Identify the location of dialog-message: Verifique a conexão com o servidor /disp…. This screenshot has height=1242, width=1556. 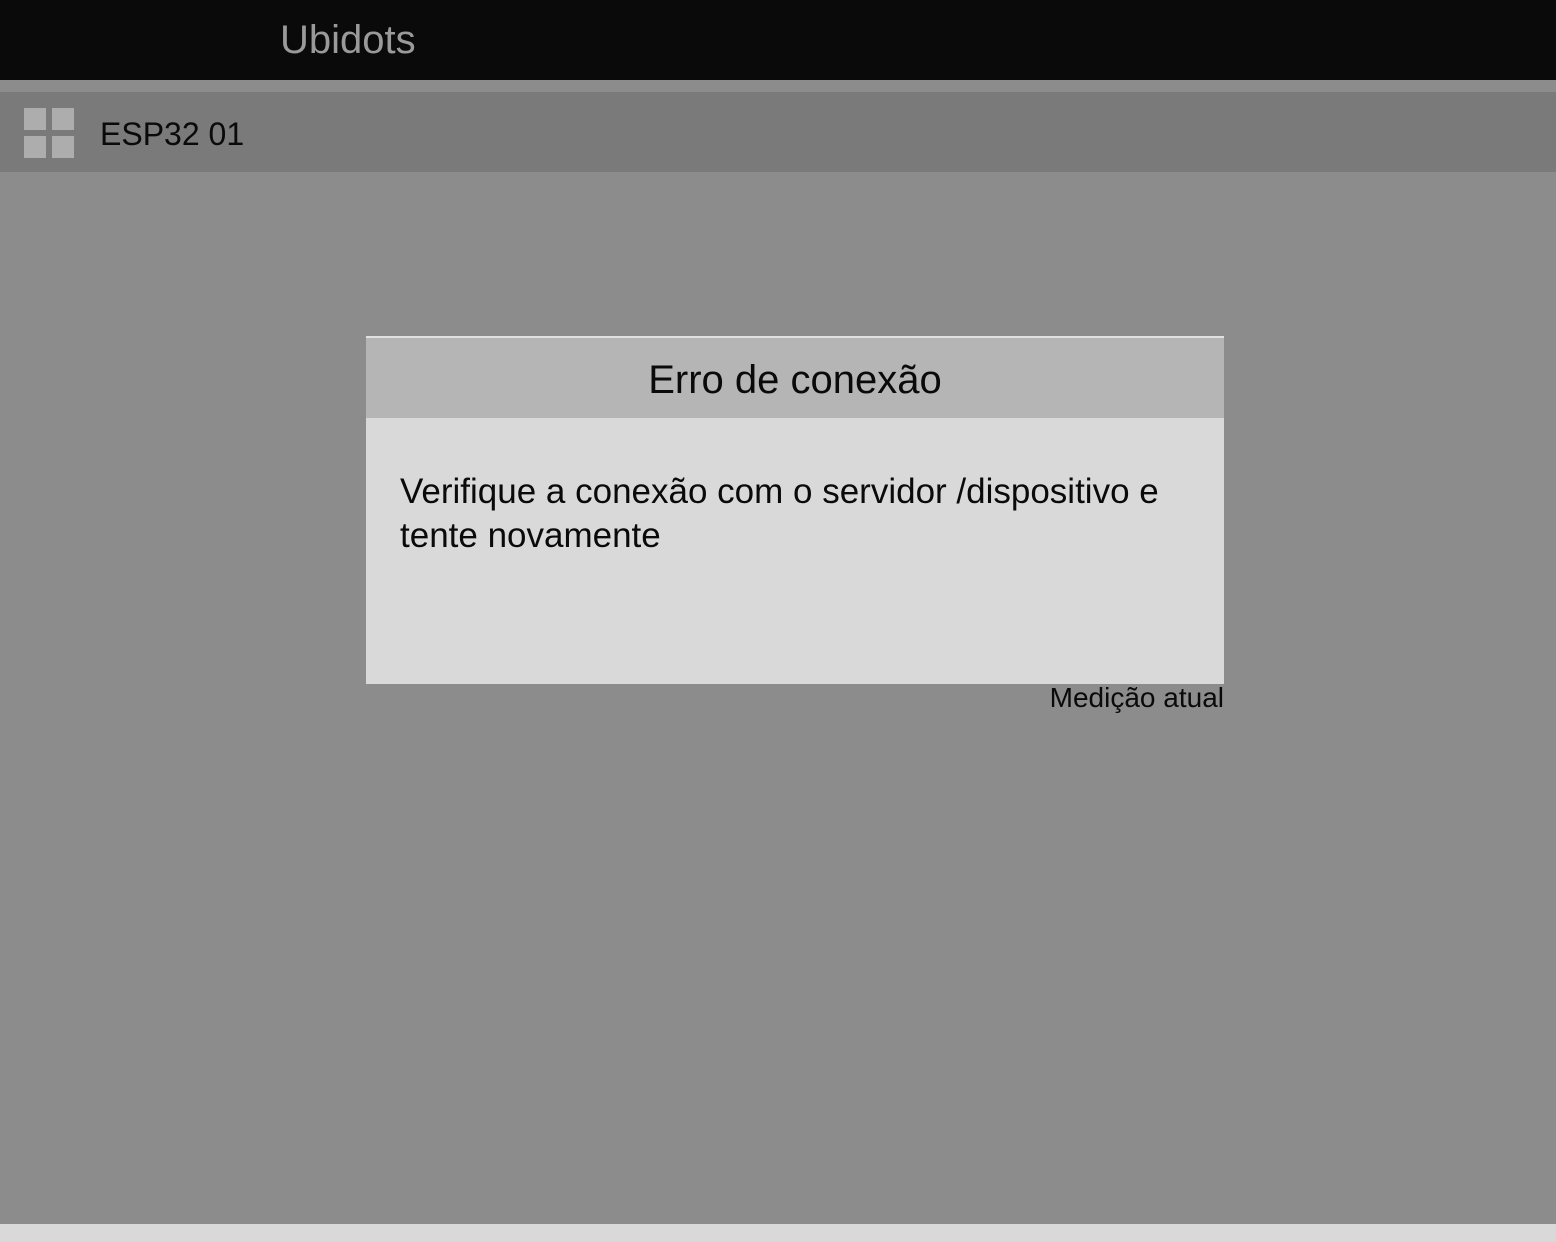
(779, 513).